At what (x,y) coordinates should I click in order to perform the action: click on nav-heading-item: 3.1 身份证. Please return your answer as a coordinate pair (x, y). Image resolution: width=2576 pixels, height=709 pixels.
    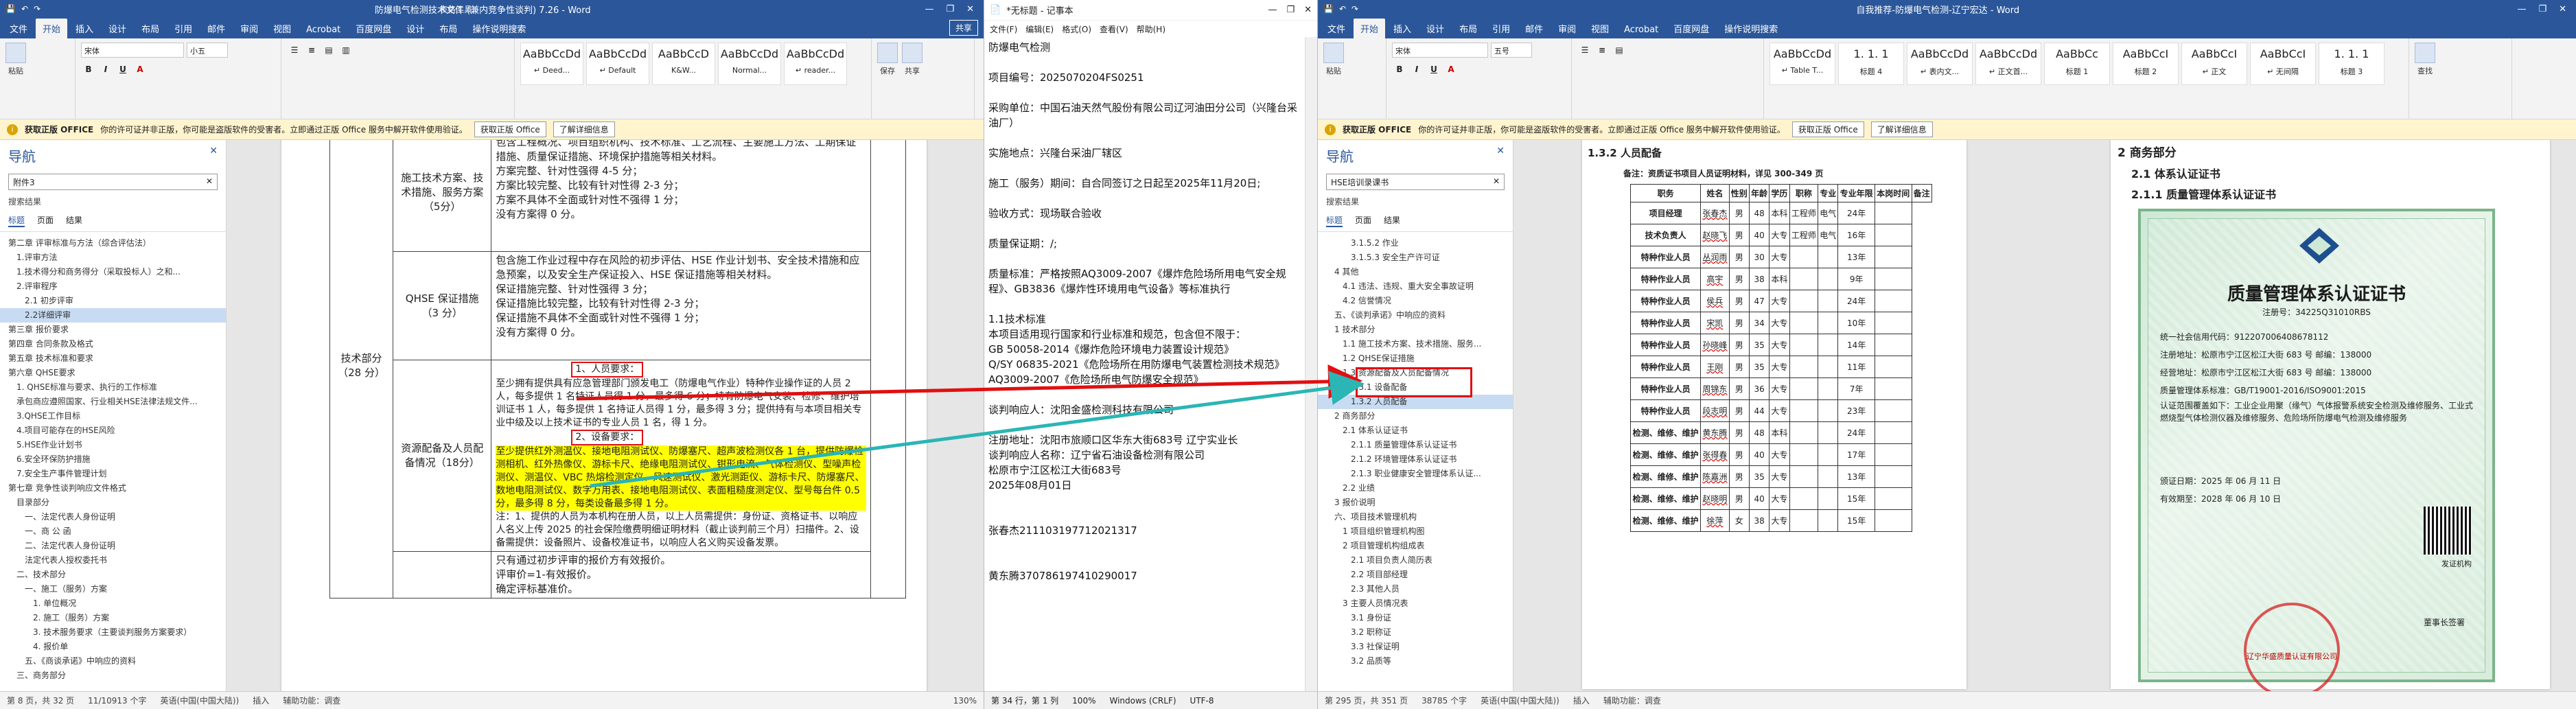
    Looking at the image, I should click on (1415, 618).